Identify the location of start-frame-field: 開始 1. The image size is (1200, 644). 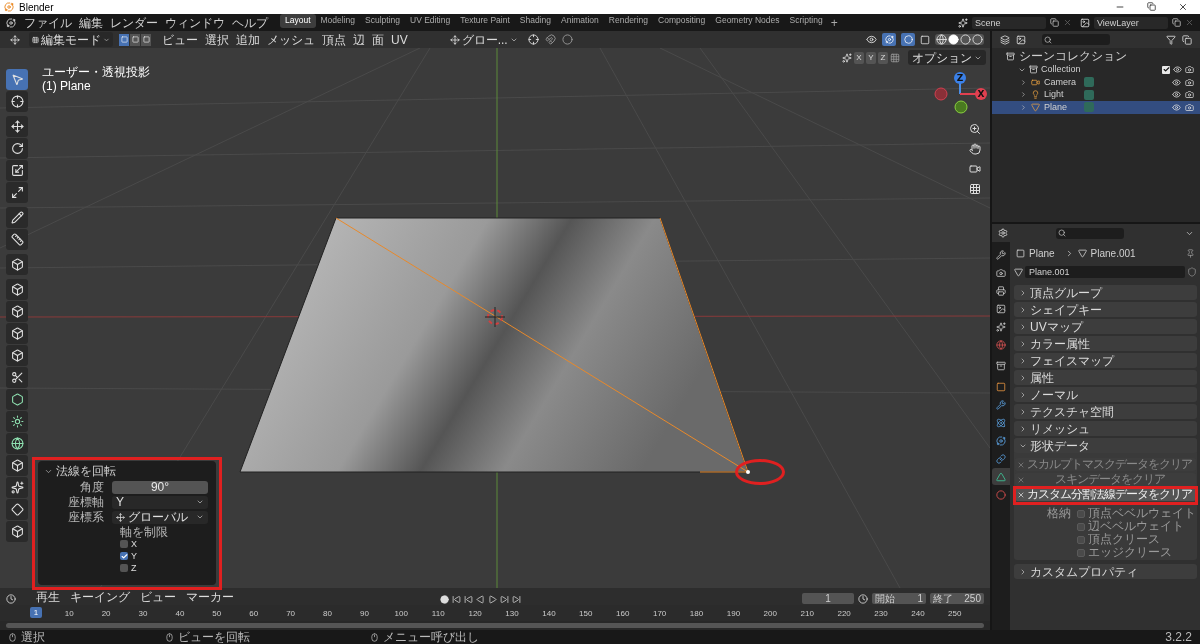
(899, 598).